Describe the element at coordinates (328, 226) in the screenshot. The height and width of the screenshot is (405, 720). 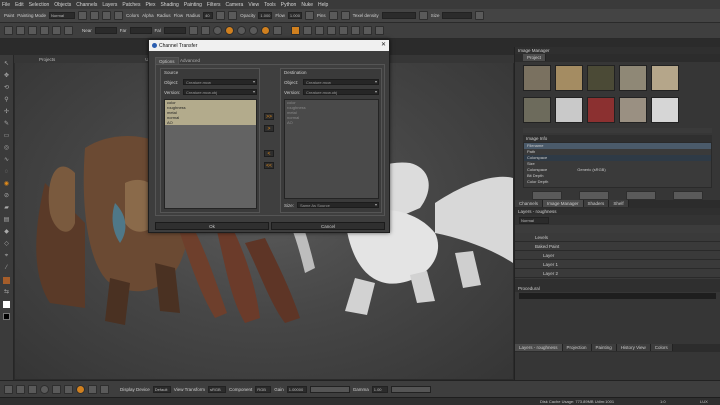
I see `cancel-button: Cancel` at that location.